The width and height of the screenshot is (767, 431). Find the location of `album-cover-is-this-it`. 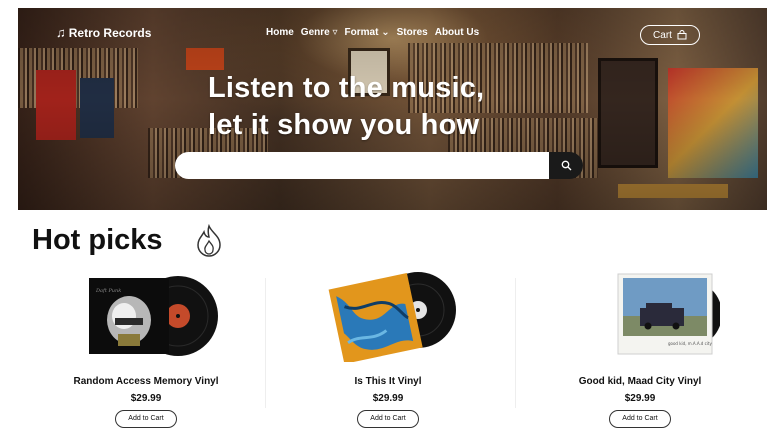

album-cover-is-this-it is located at coordinates (392, 318).